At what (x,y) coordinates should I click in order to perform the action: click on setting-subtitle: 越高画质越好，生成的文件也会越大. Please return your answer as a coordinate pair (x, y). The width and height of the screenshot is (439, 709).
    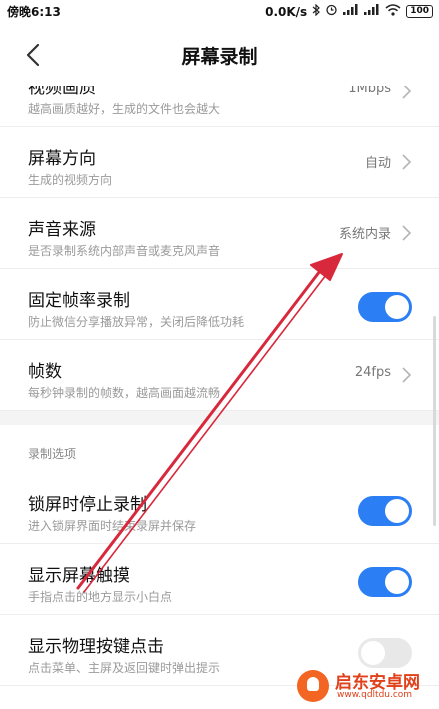
    Looking at the image, I should click on (124, 109).